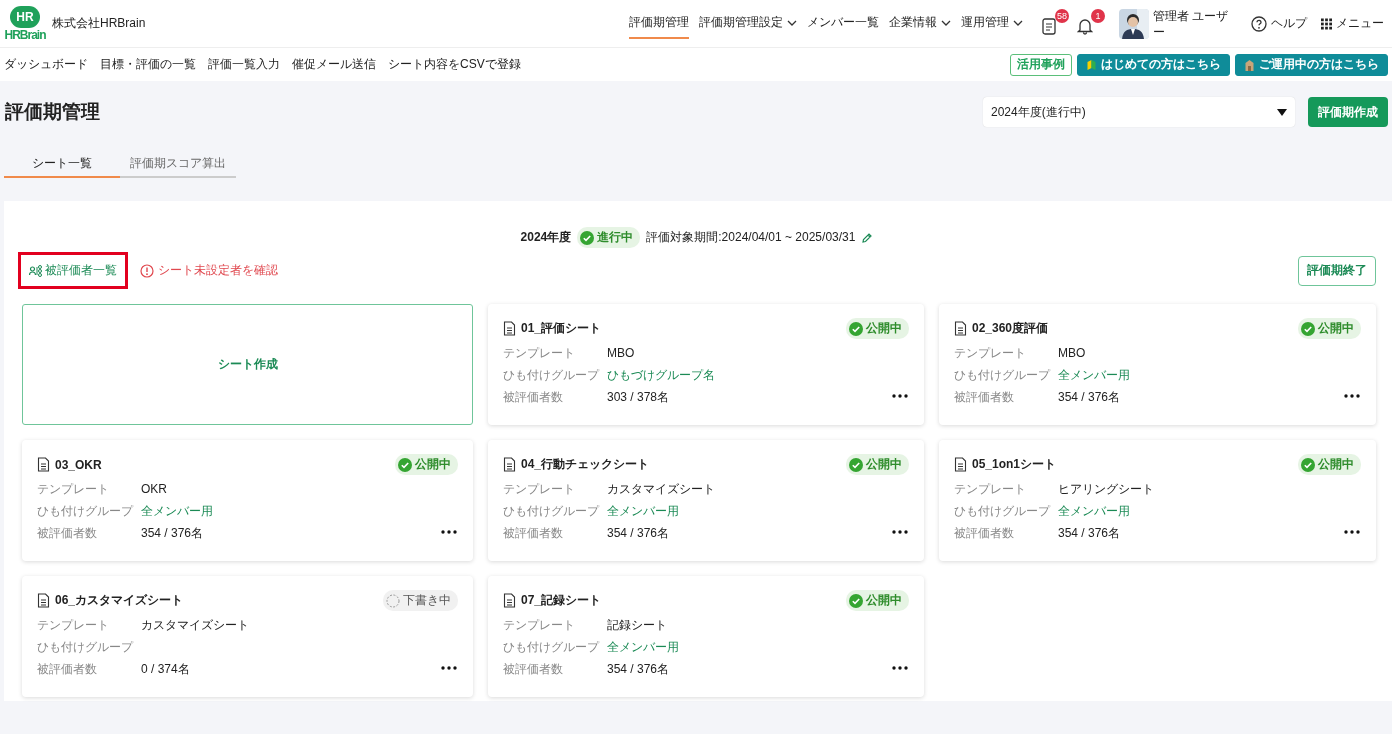 This screenshot has height=734, width=1392. Describe the element at coordinates (1062, 15) in the screenshot. I see `count-badge: 58` at that location.